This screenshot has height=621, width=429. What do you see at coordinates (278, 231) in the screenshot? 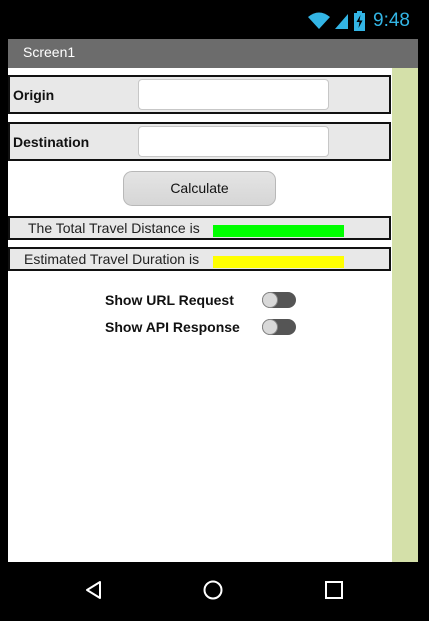
I see `distance-value` at bounding box center [278, 231].